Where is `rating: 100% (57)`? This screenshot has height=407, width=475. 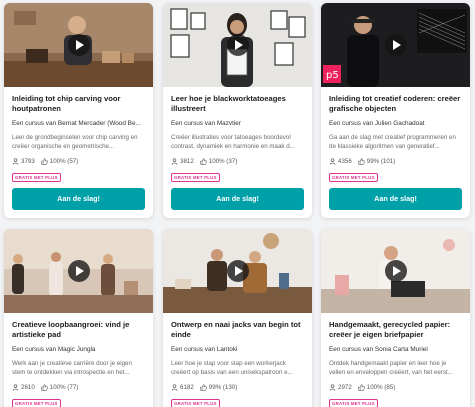
rating: 100% (57) is located at coordinates (64, 161).